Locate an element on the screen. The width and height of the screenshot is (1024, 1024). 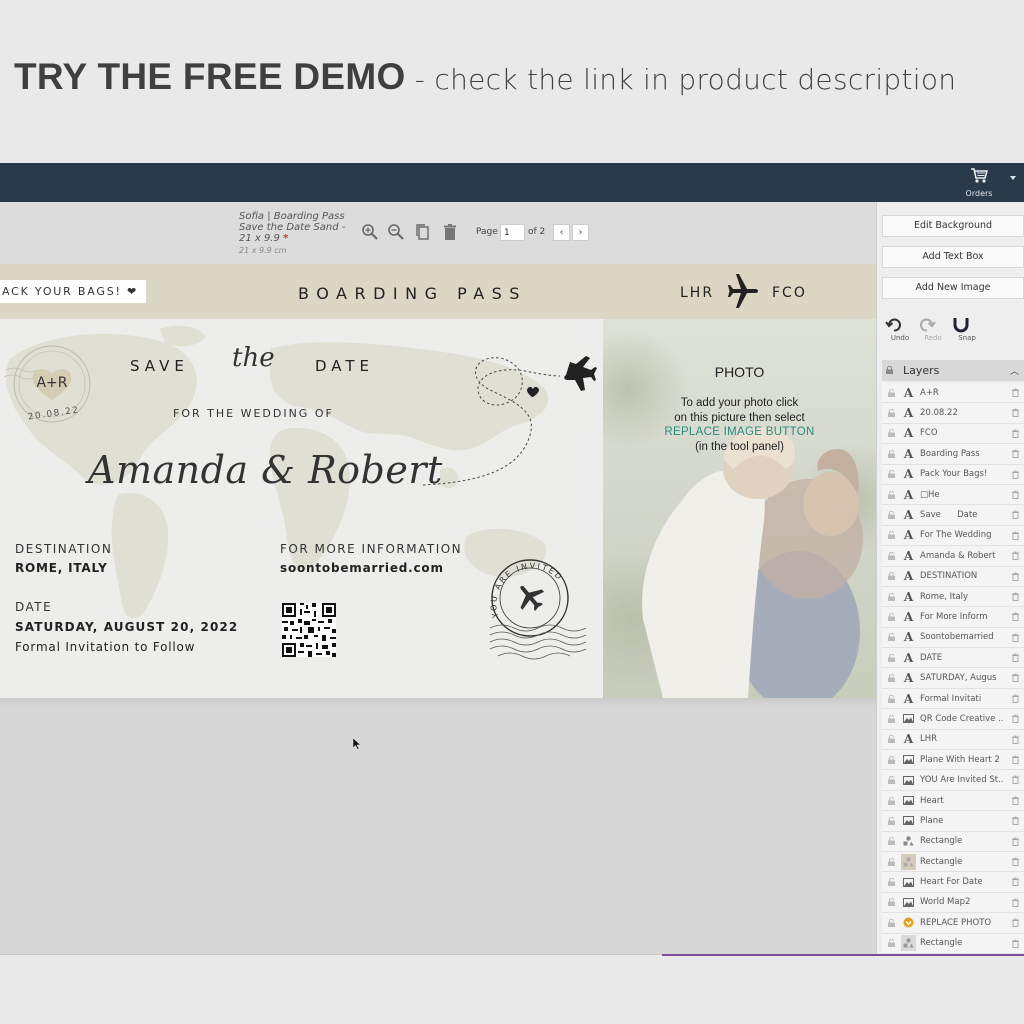
layer-row: A Formal Invitati is located at coordinates (953, 699).